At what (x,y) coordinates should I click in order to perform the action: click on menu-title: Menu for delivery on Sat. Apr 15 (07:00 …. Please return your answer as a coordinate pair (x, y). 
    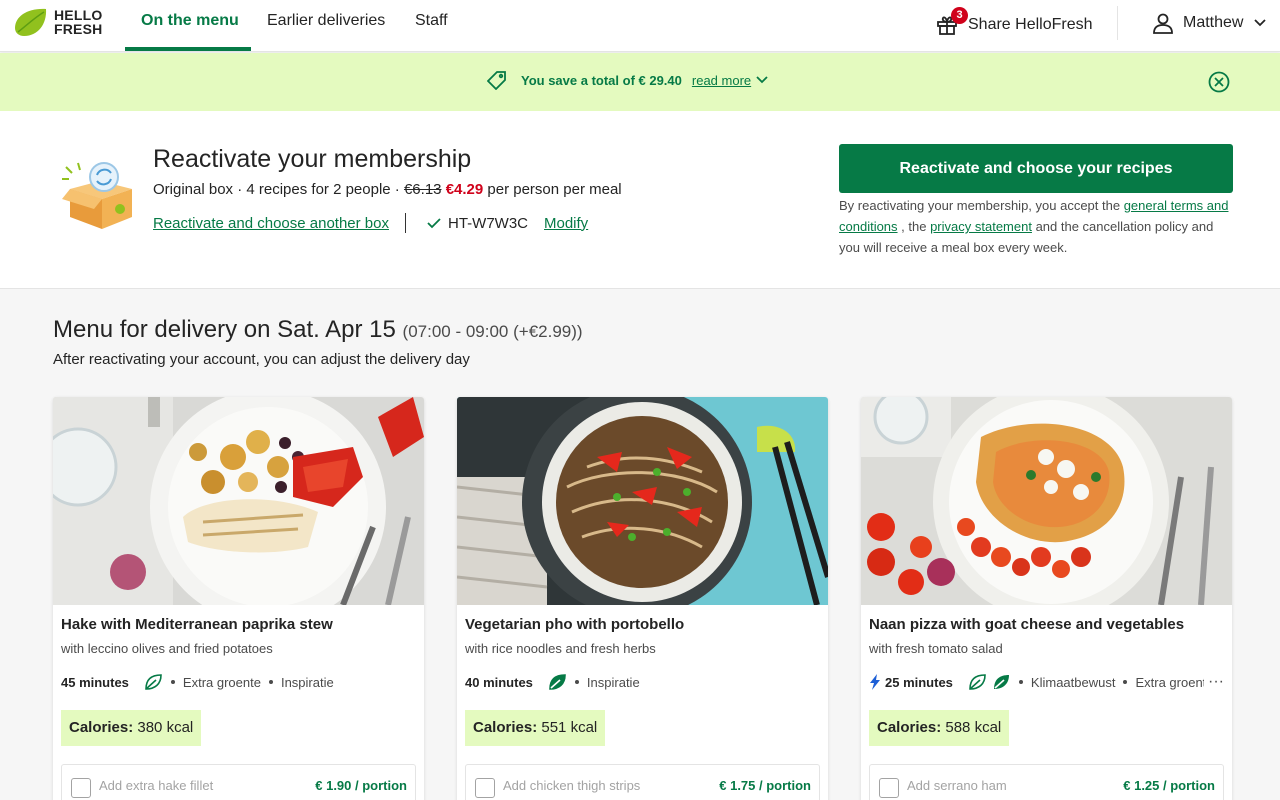
    Looking at the image, I should click on (318, 329).